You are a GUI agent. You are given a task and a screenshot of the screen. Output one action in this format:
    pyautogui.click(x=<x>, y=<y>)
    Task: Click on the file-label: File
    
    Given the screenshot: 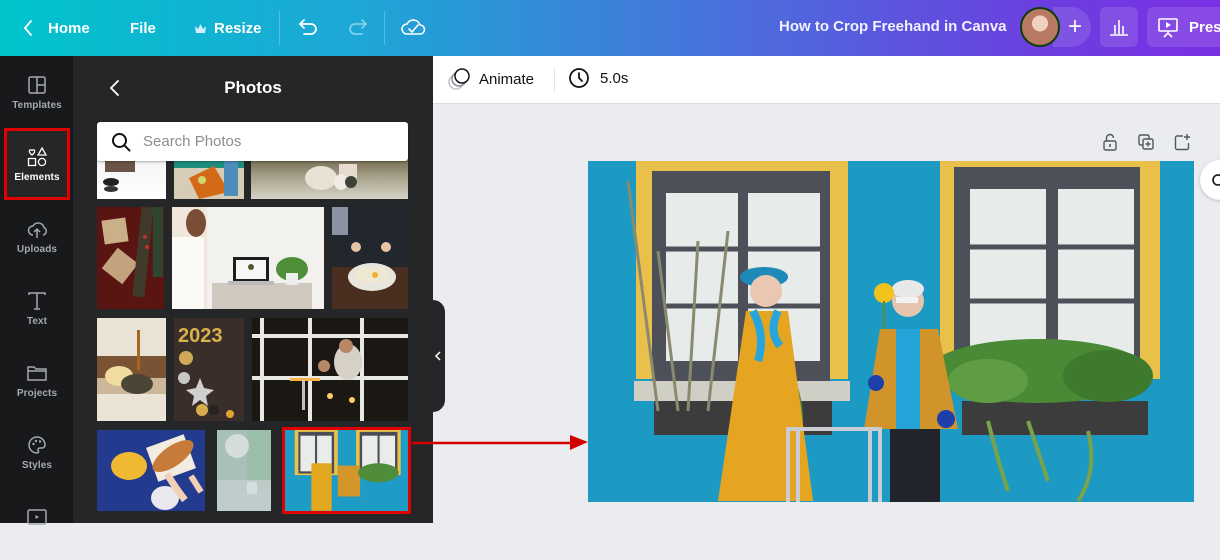 What is the action you would take?
    pyautogui.click(x=143, y=28)
    